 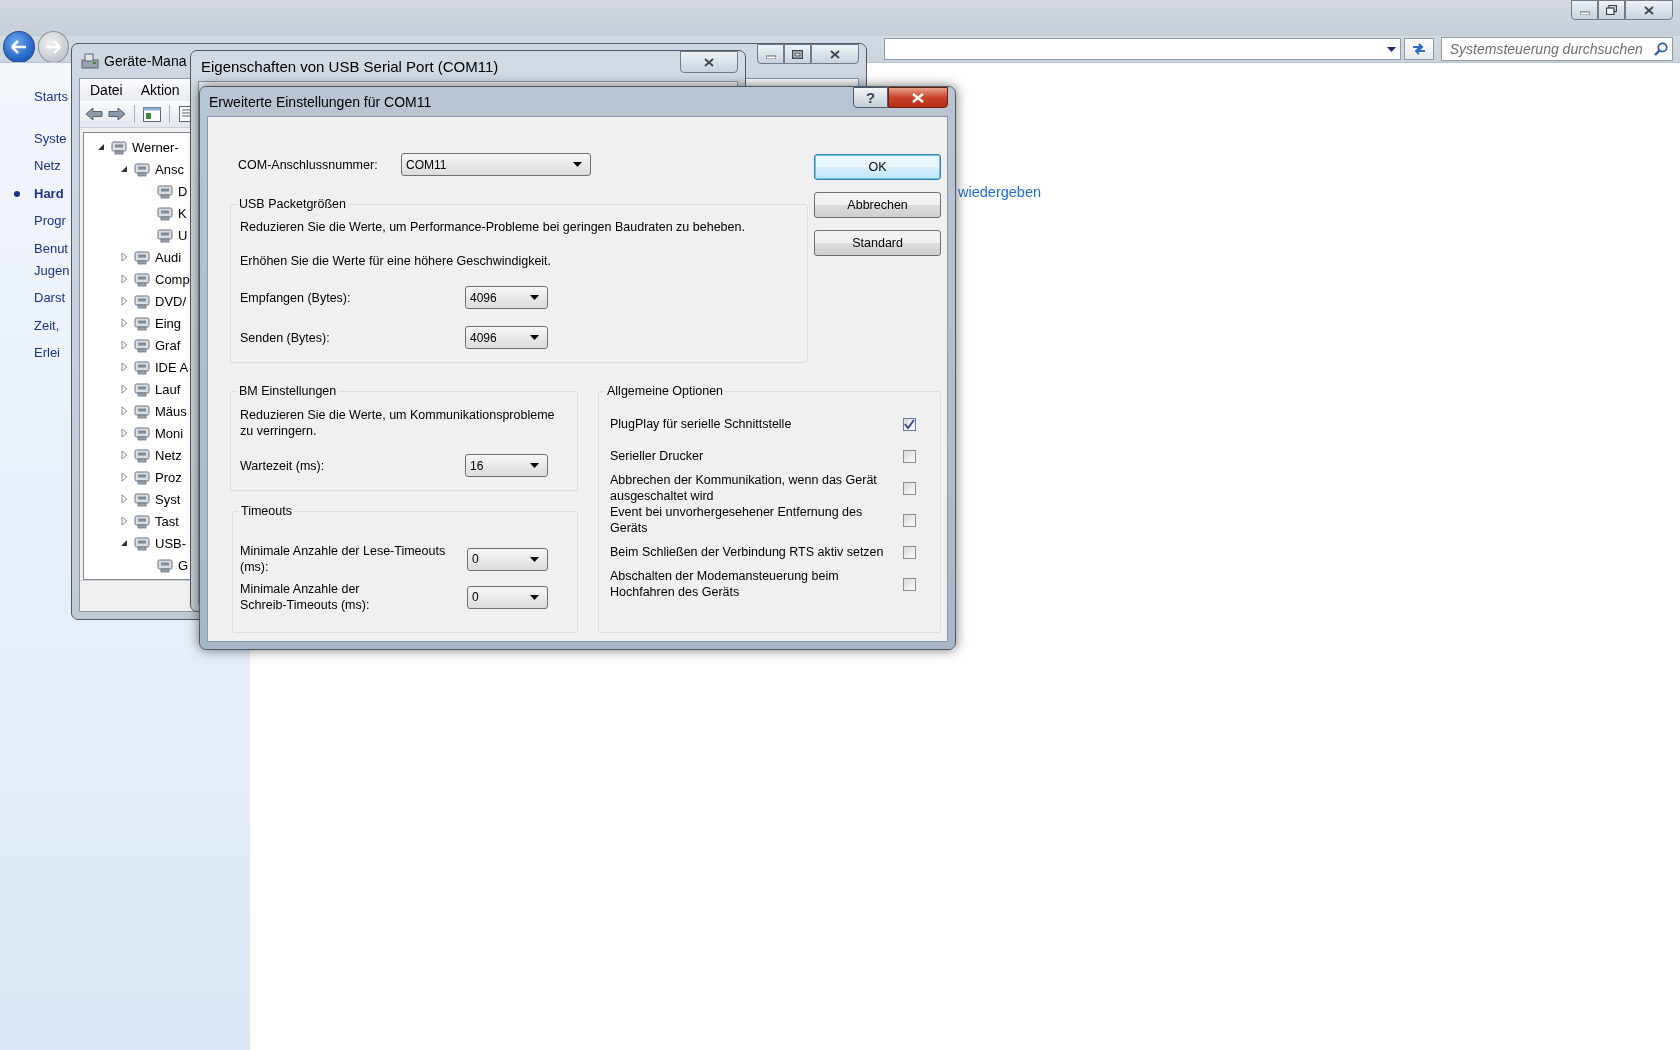 I want to click on maximize-button, so click(x=797, y=54).